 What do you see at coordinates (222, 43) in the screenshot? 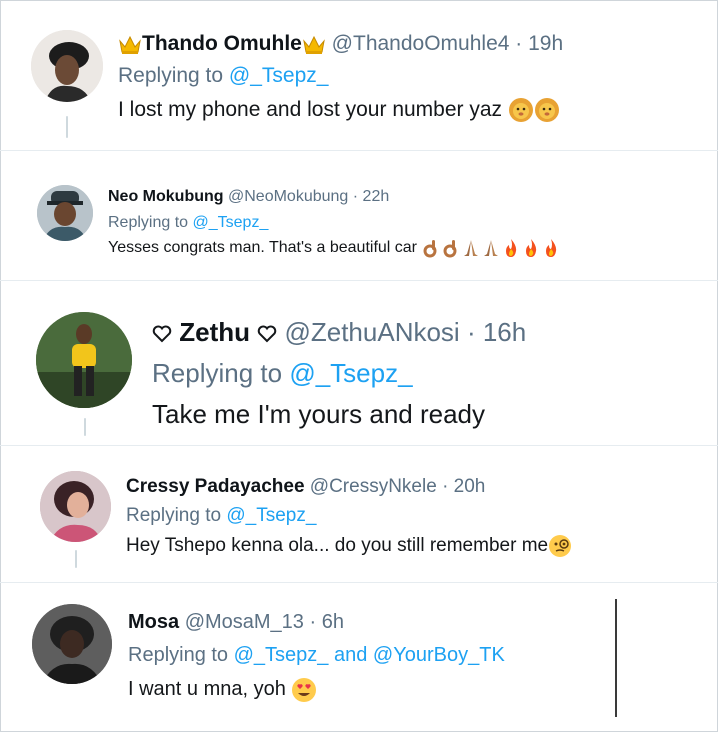
I see `display-name: Thando Omuhle` at bounding box center [222, 43].